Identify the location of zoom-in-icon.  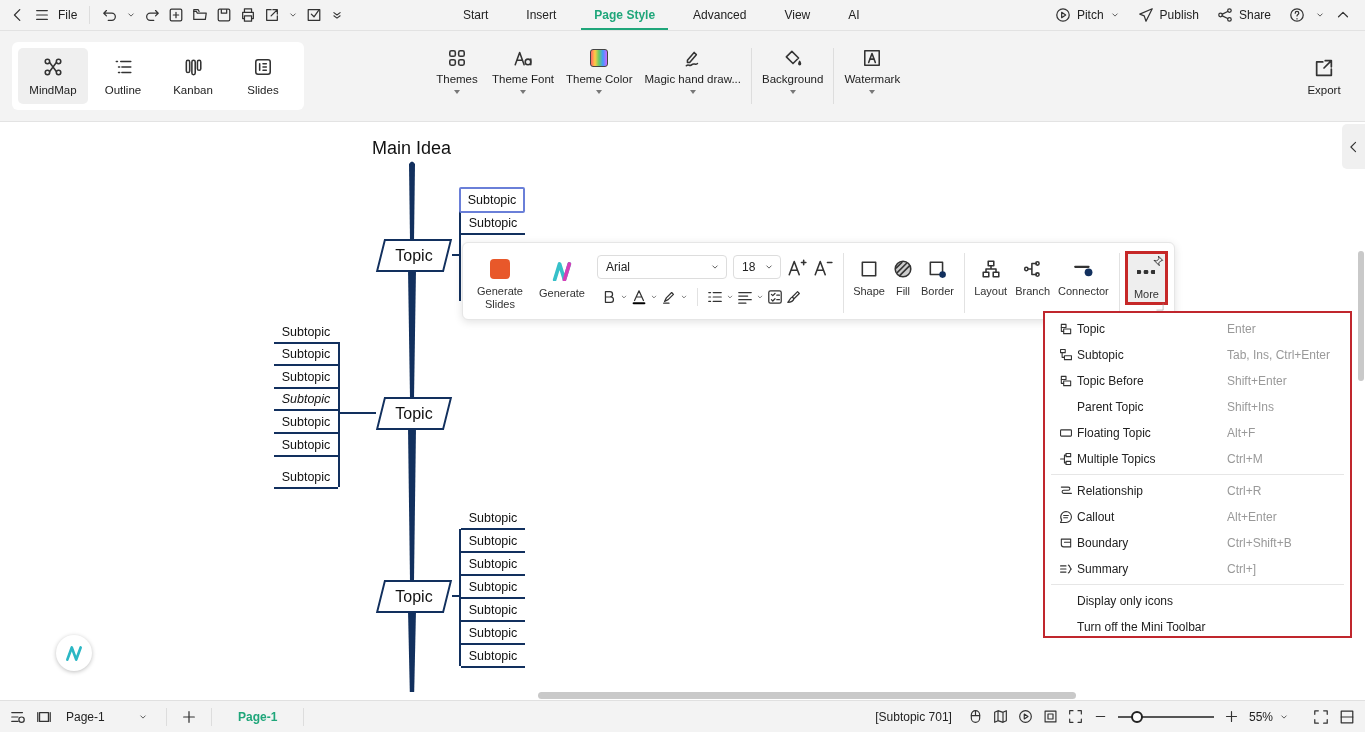
(1231, 716).